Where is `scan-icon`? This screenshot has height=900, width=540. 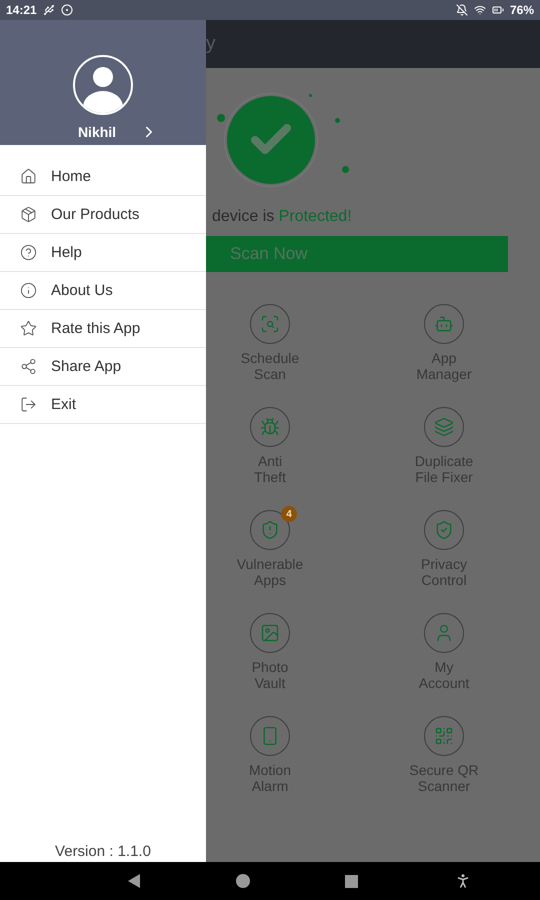 scan-icon is located at coordinates (270, 324).